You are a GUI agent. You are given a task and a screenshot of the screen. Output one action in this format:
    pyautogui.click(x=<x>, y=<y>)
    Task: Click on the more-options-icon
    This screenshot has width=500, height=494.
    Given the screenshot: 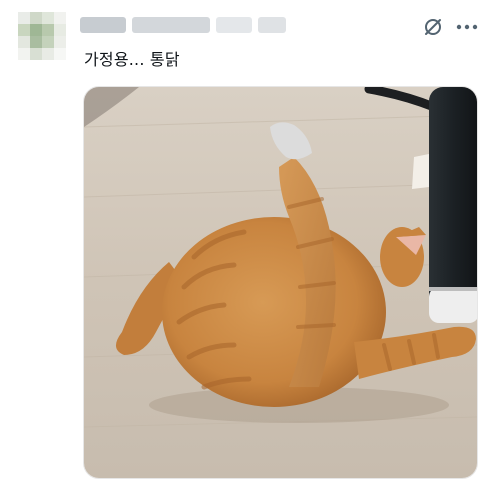 What is the action you would take?
    pyautogui.click(x=467, y=27)
    